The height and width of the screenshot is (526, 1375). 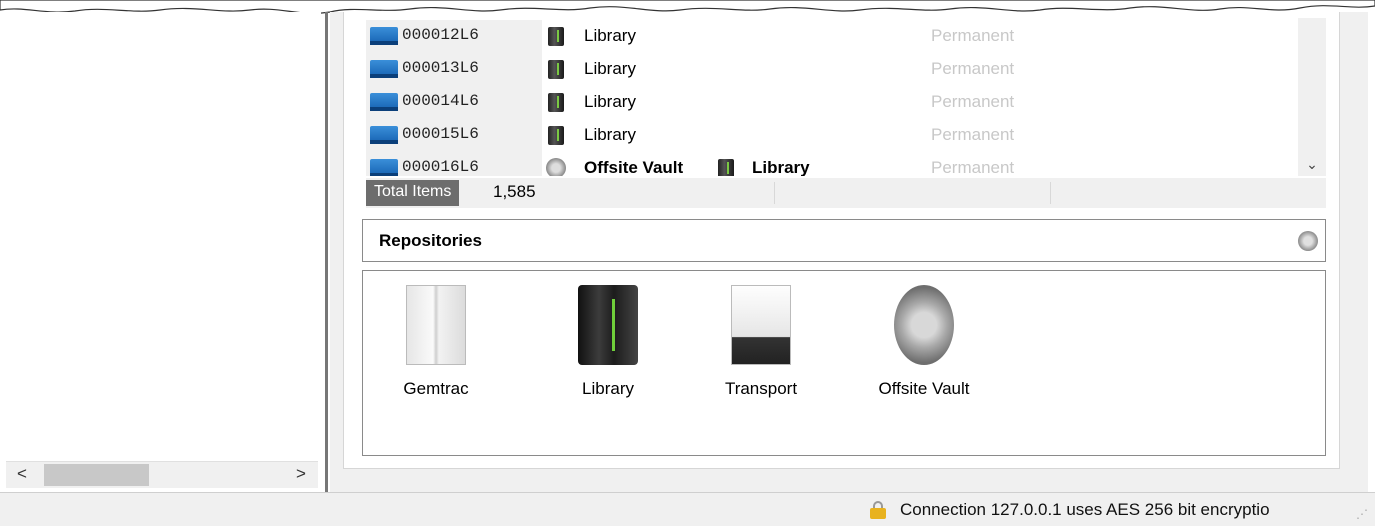 What do you see at coordinates (878, 510) in the screenshot?
I see `lock-icon` at bounding box center [878, 510].